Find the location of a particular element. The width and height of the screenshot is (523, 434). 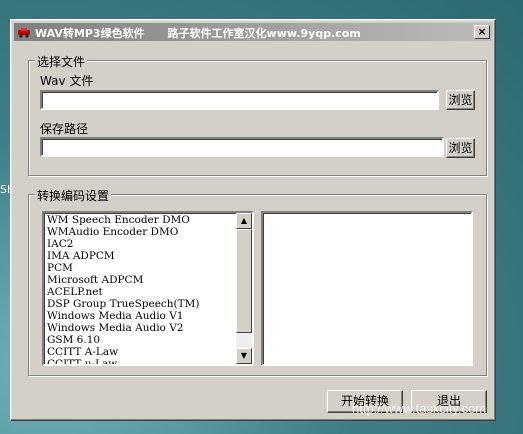

wav-file-input is located at coordinates (239, 100).